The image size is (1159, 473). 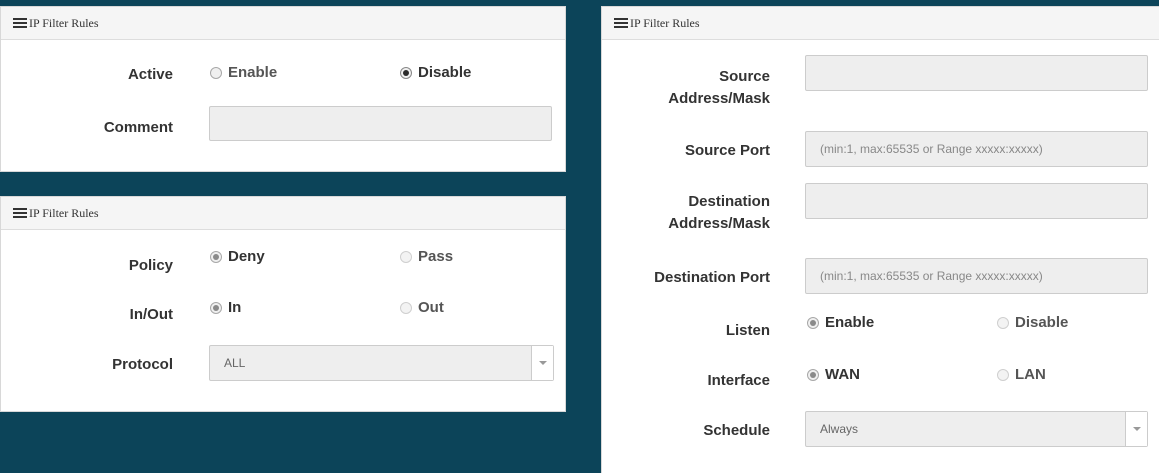 I want to click on schedule-label: Schedule, so click(x=736, y=430).